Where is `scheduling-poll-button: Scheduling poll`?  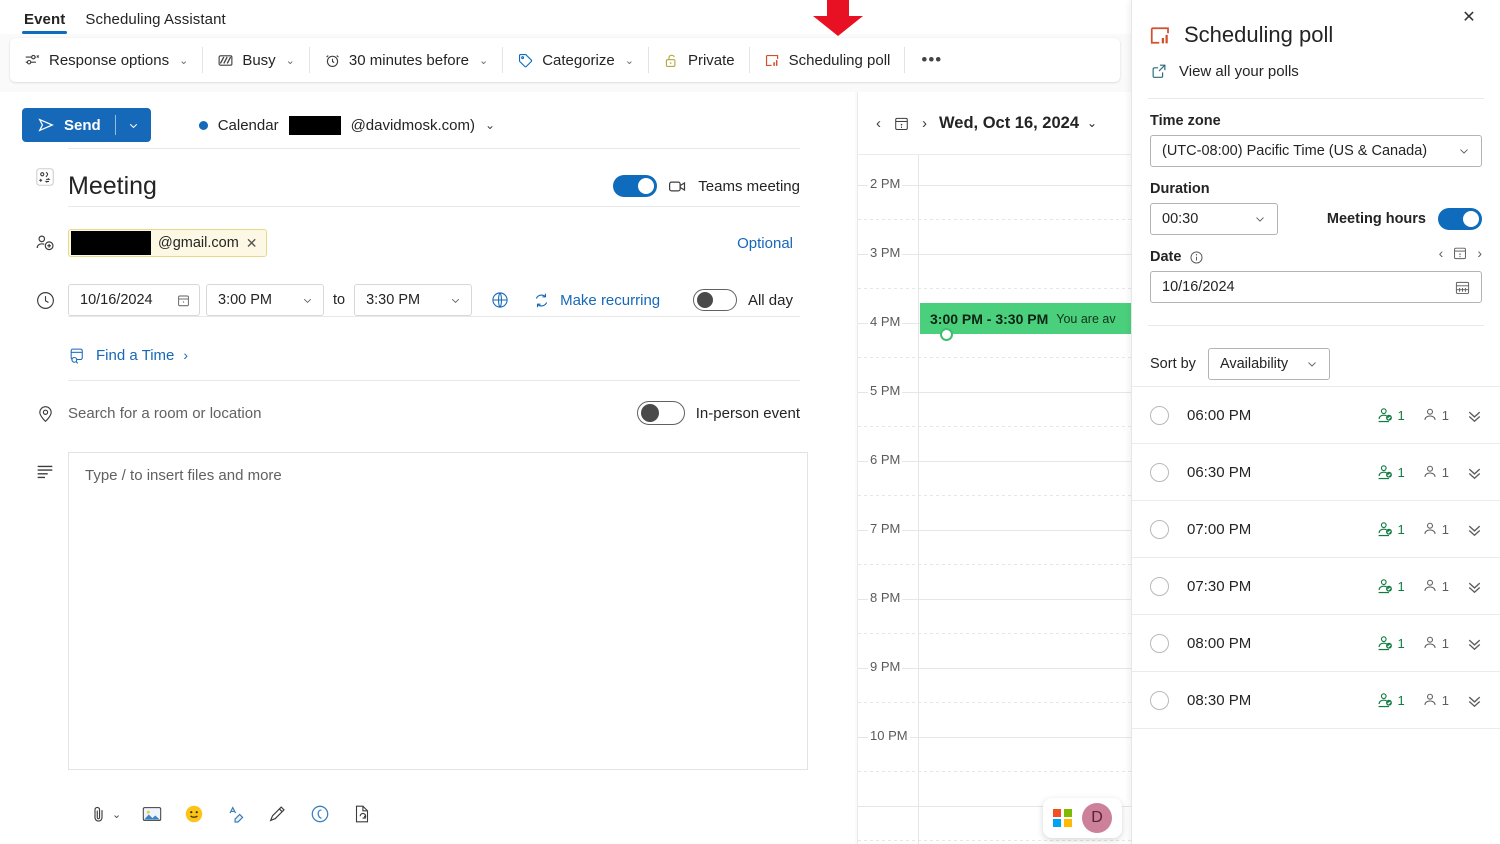
scheduling-poll-button: Scheduling poll is located at coordinates (827, 60).